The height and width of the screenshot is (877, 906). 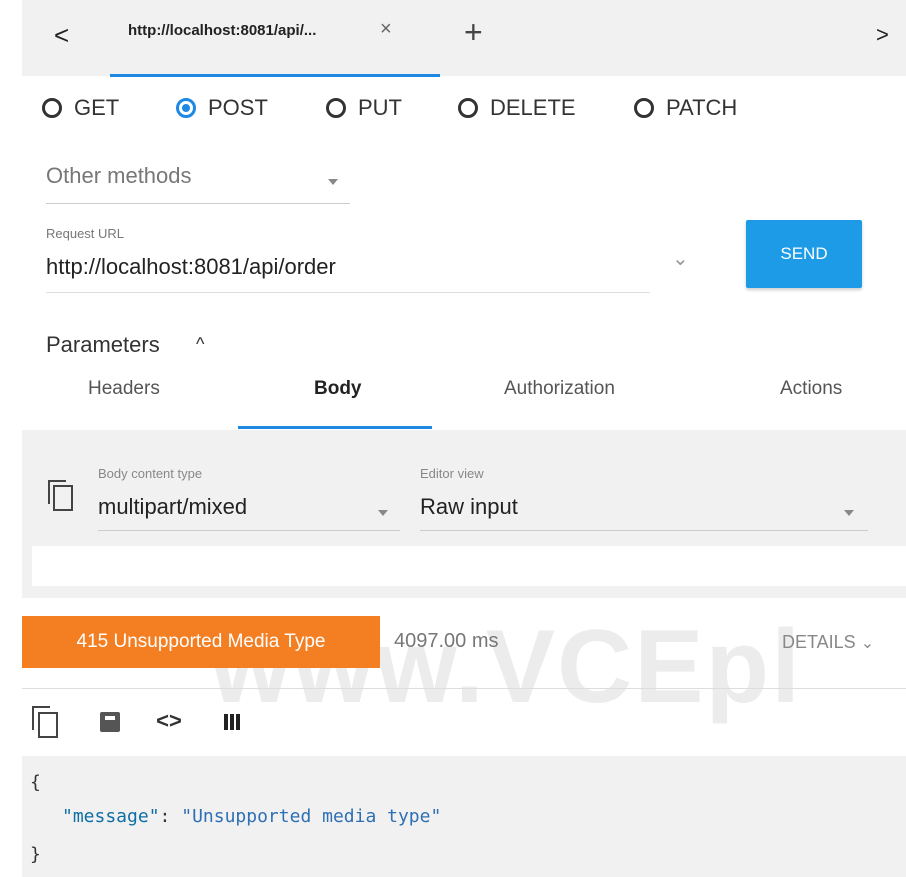 What do you see at coordinates (124, 389) in the screenshot?
I see `tab-headers: Headers` at bounding box center [124, 389].